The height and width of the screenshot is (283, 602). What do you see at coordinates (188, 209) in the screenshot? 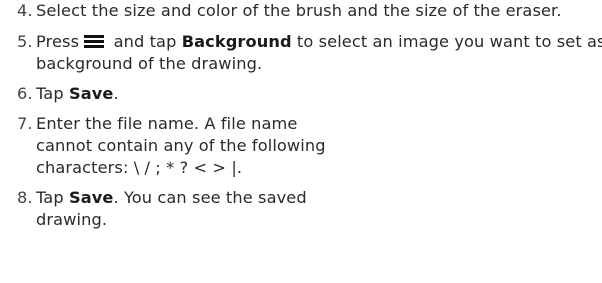
I see `step-text: Tap Save. You can see the saved drawing.` at bounding box center [188, 209].